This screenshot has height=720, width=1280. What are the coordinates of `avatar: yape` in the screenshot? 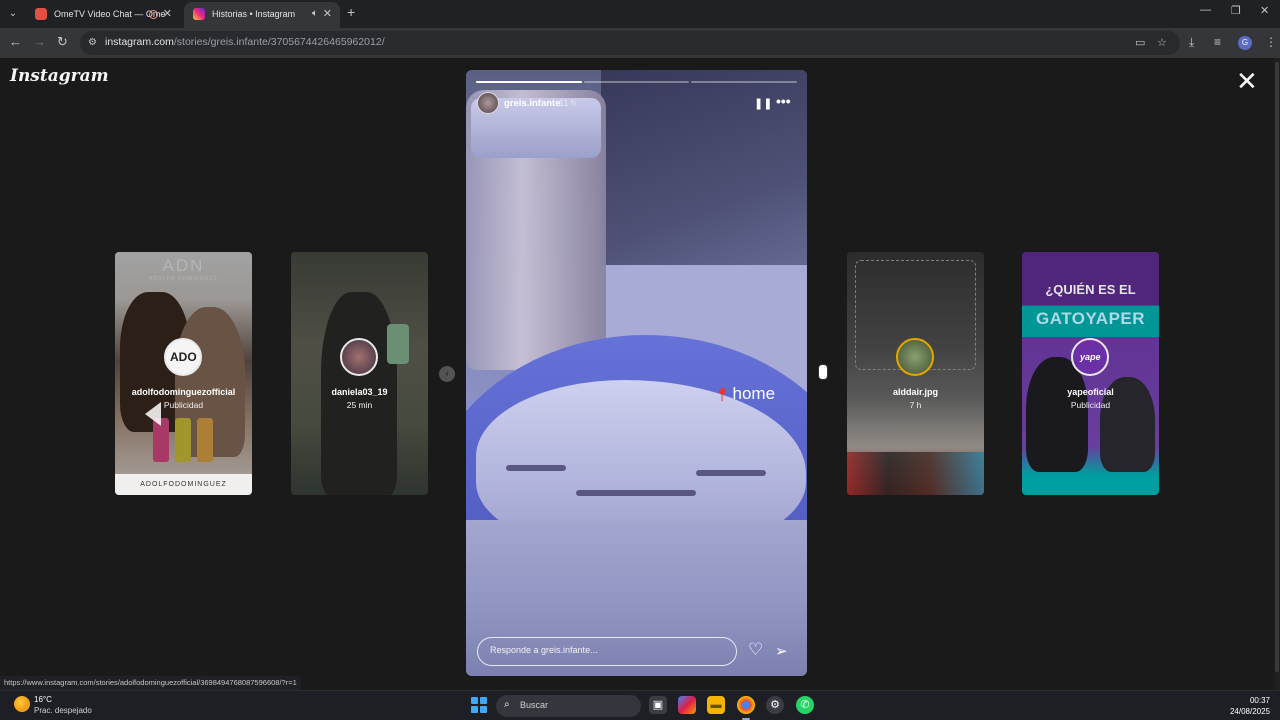 It's located at (1090, 357).